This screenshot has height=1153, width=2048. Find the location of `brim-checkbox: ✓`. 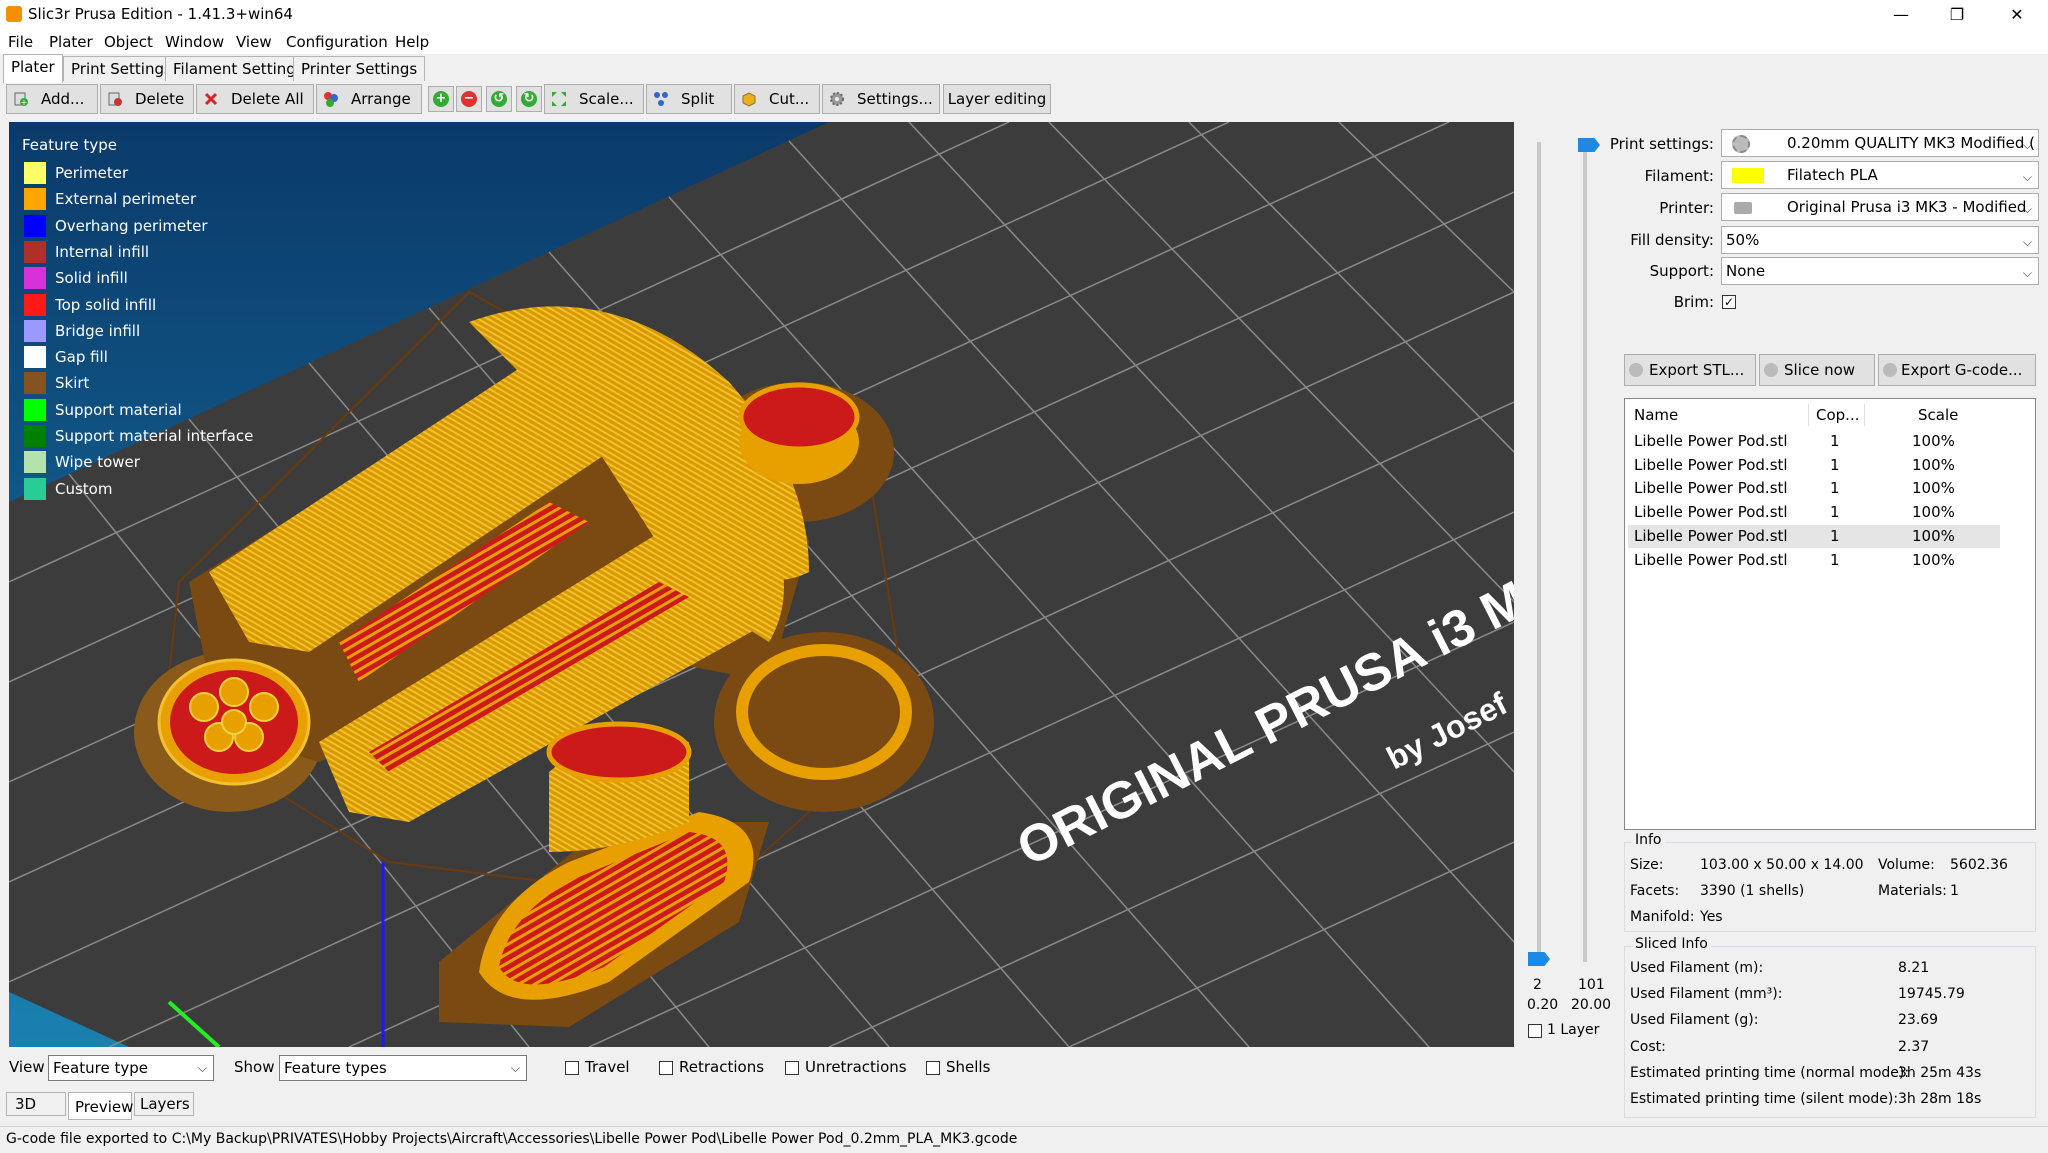

brim-checkbox: ✓ is located at coordinates (1729, 302).